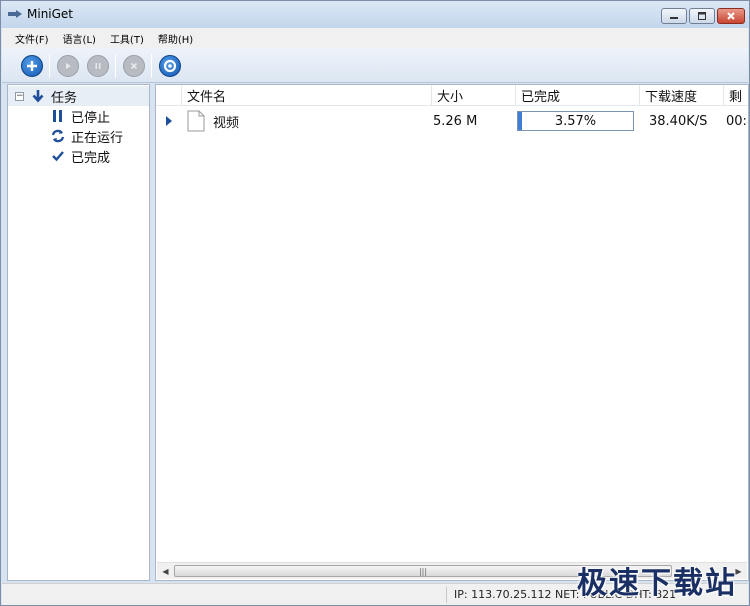 This screenshot has height=606, width=750. What do you see at coordinates (736, 95) in the screenshot?
I see `column-header-remaining: 剩` at bounding box center [736, 95].